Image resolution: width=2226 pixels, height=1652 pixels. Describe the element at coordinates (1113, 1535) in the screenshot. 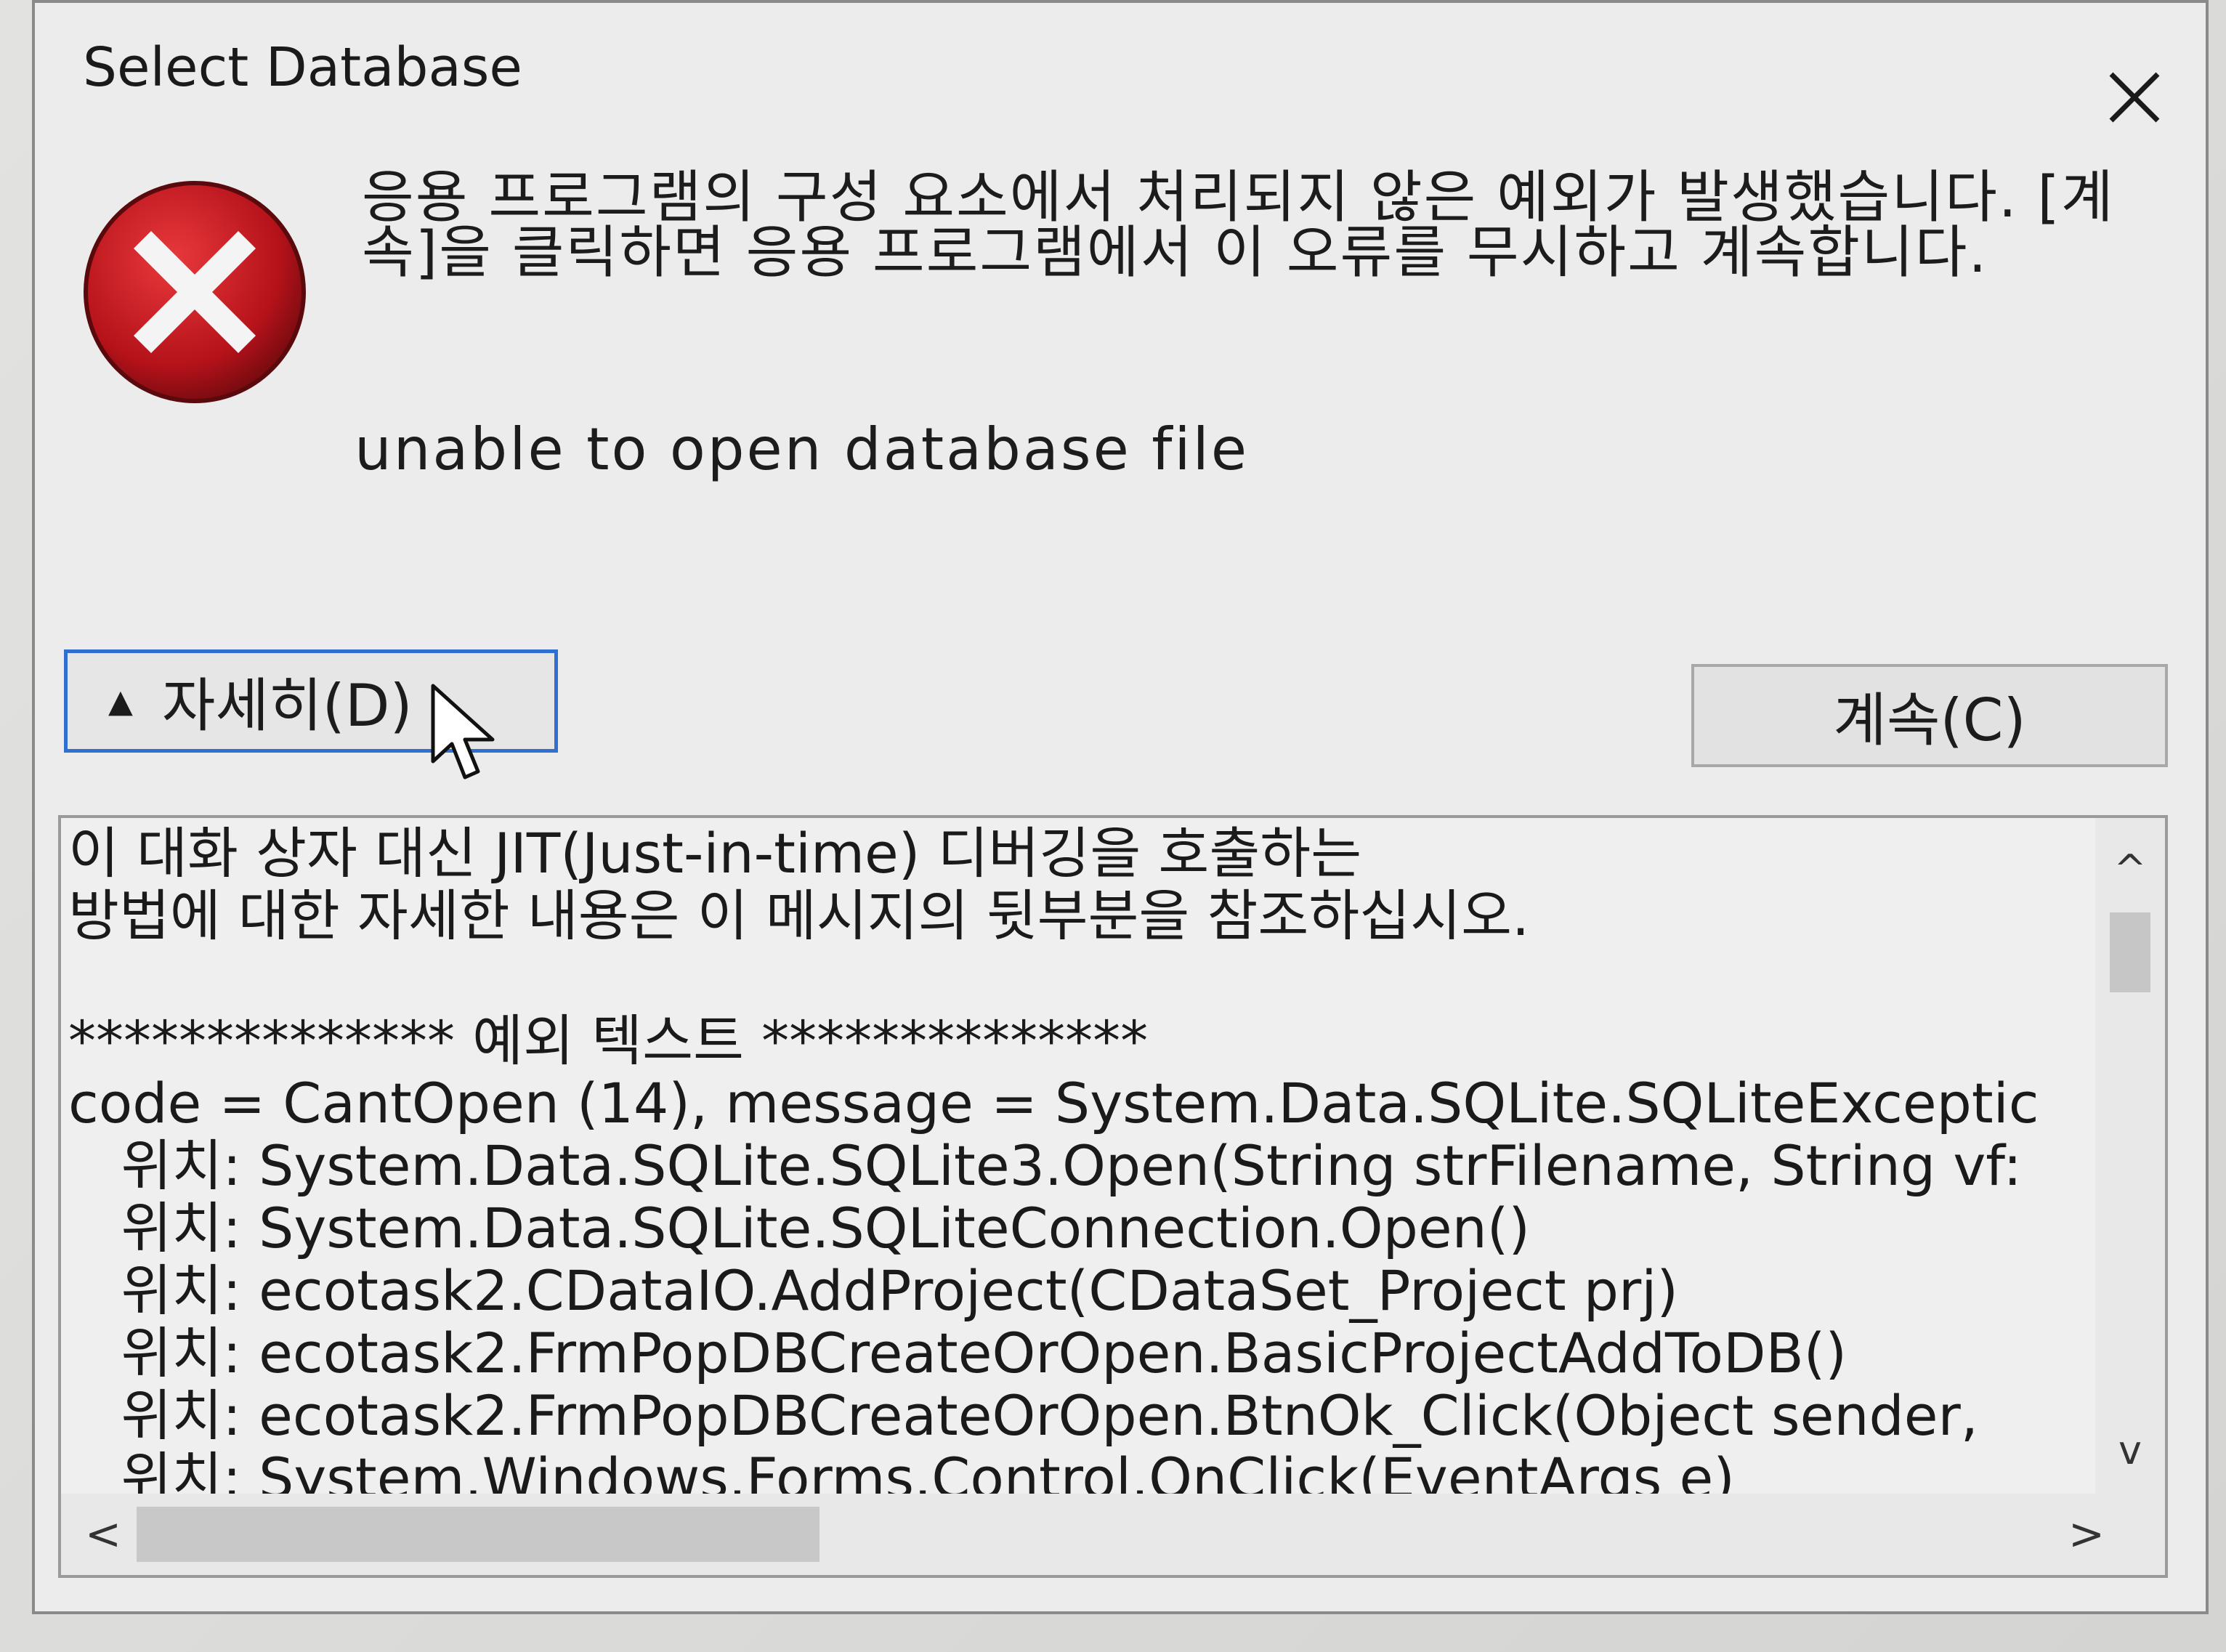

I see `horizontal-scrollbar: < >` at that location.